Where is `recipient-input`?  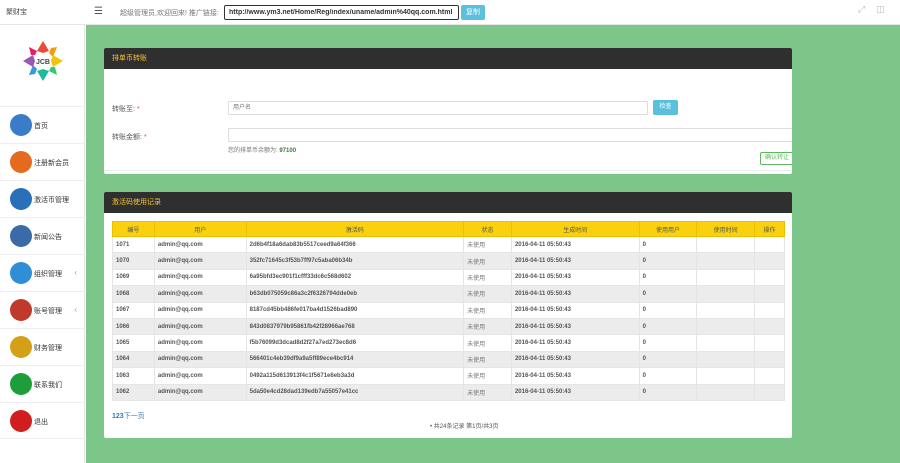 recipient-input is located at coordinates (438, 108).